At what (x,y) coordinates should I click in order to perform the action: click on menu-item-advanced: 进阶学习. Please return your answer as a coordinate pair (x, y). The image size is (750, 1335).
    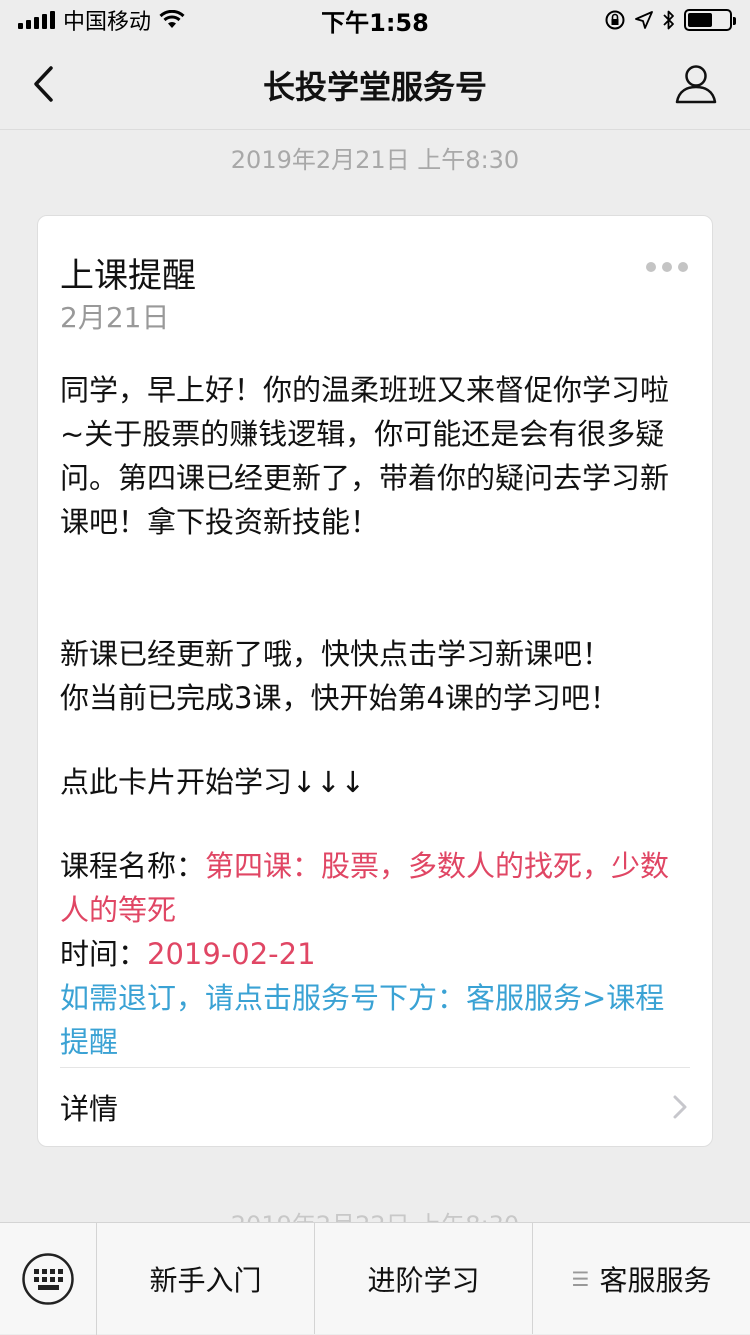
    Looking at the image, I should click on (424, 1278).